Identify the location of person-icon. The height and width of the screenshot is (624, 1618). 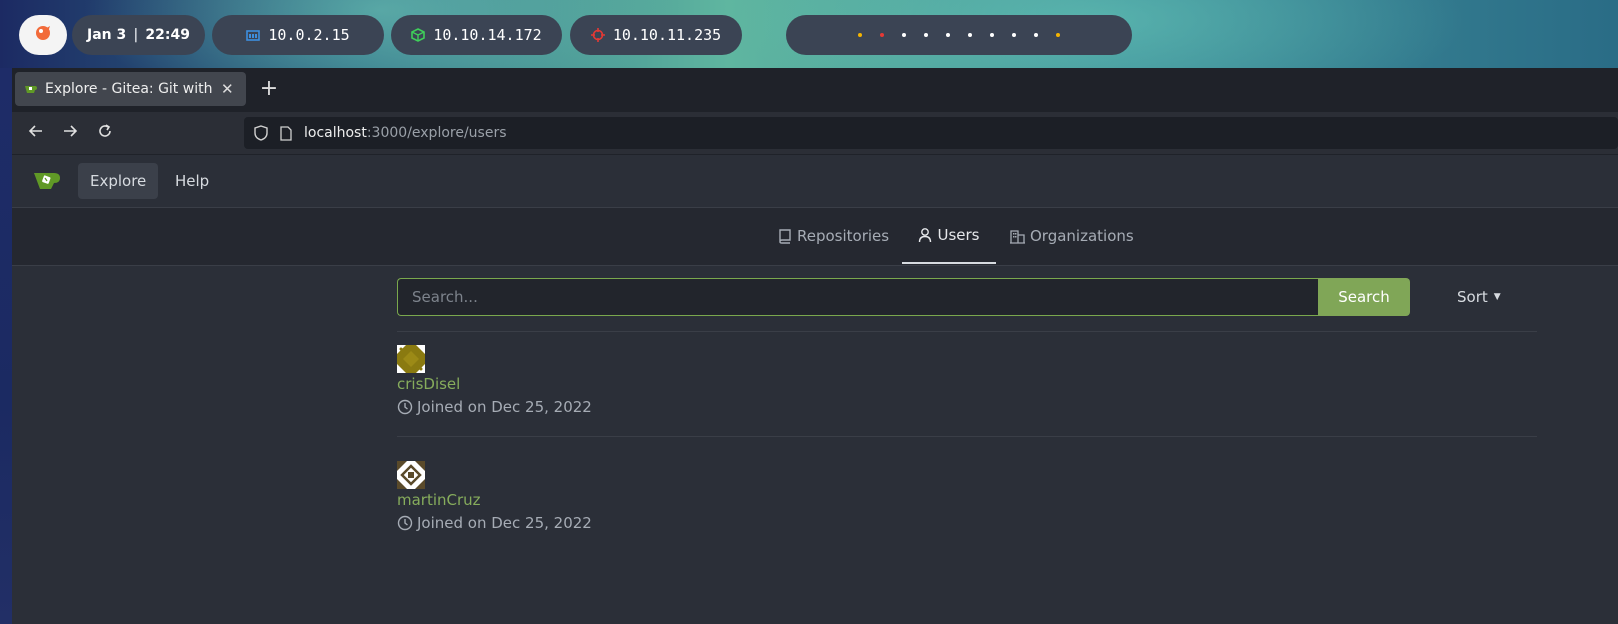
(925, 235).